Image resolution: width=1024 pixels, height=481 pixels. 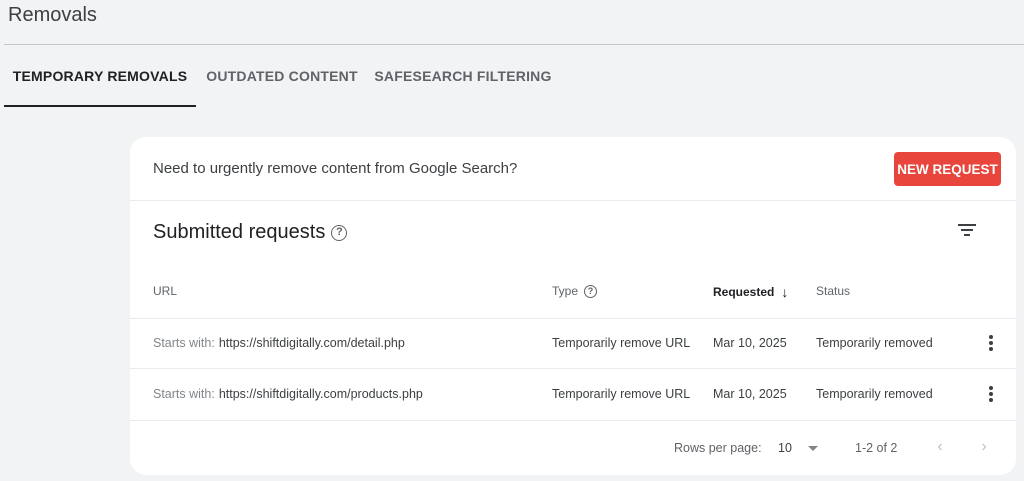 What do you see at coordinates (718, 448) in the screenshot?
I see `rows-per-page-label: Rows per page:` at bounding box center [718, 448].